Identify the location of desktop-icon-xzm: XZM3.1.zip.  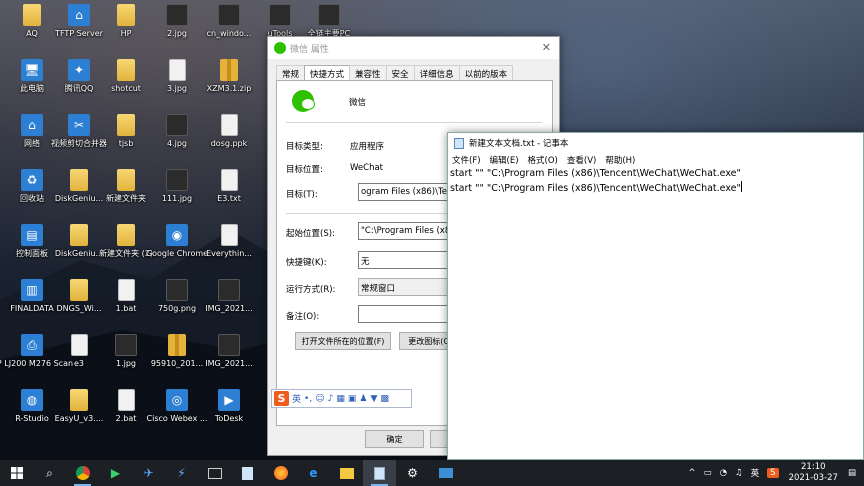
(229, 85).